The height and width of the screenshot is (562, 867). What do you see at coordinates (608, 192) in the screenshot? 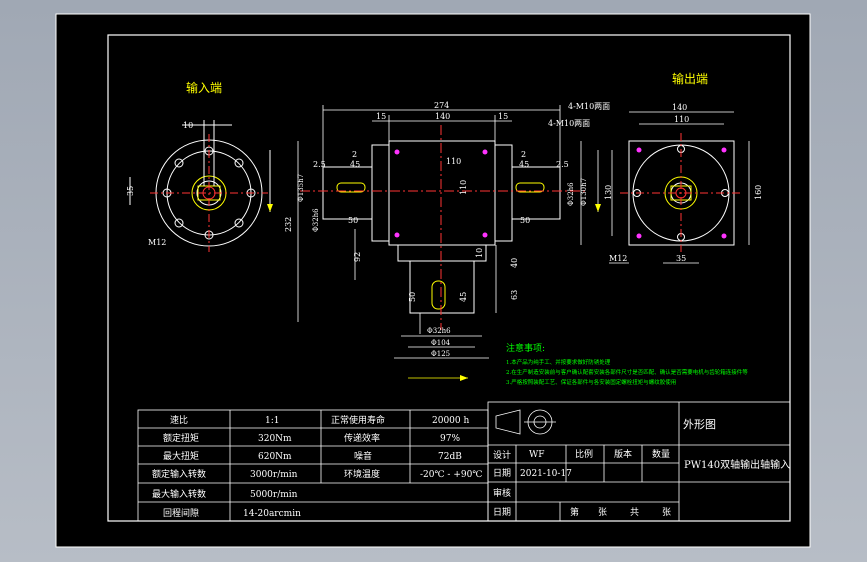
I see `right-dim-130: 130` at bounding box center [608, 192].